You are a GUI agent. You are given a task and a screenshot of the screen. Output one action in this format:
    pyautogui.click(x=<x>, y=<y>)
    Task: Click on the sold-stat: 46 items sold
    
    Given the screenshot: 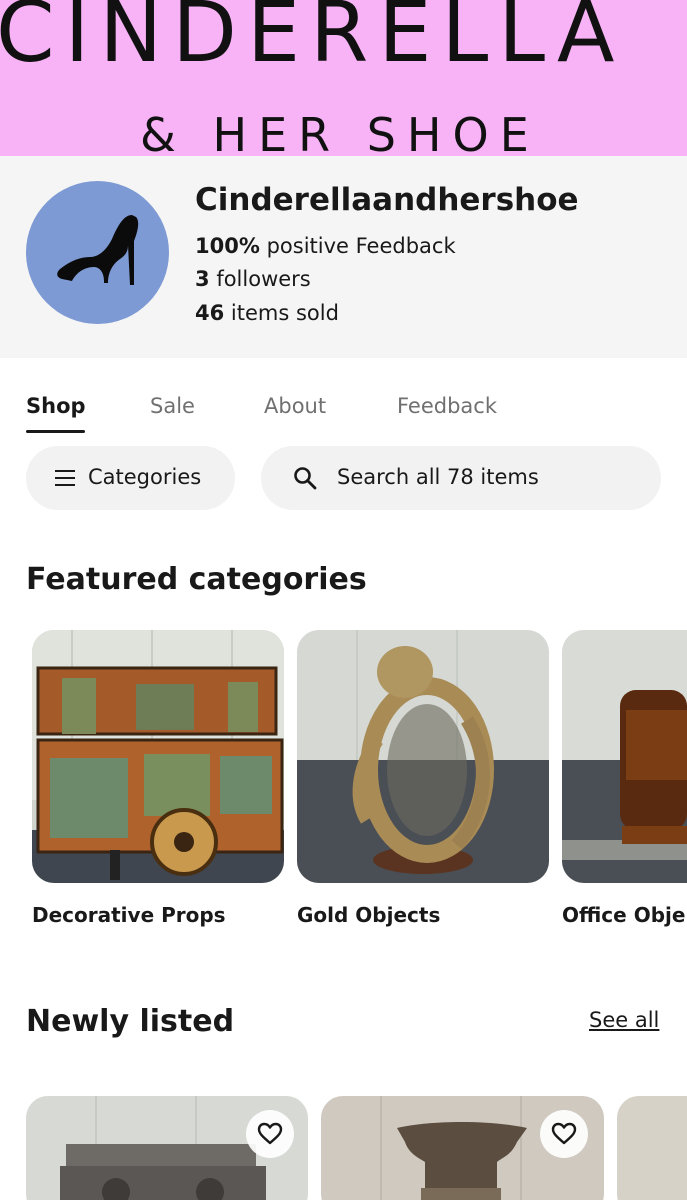 What is the action you would take?
    pyautogui.click(x=267, y=313)
    